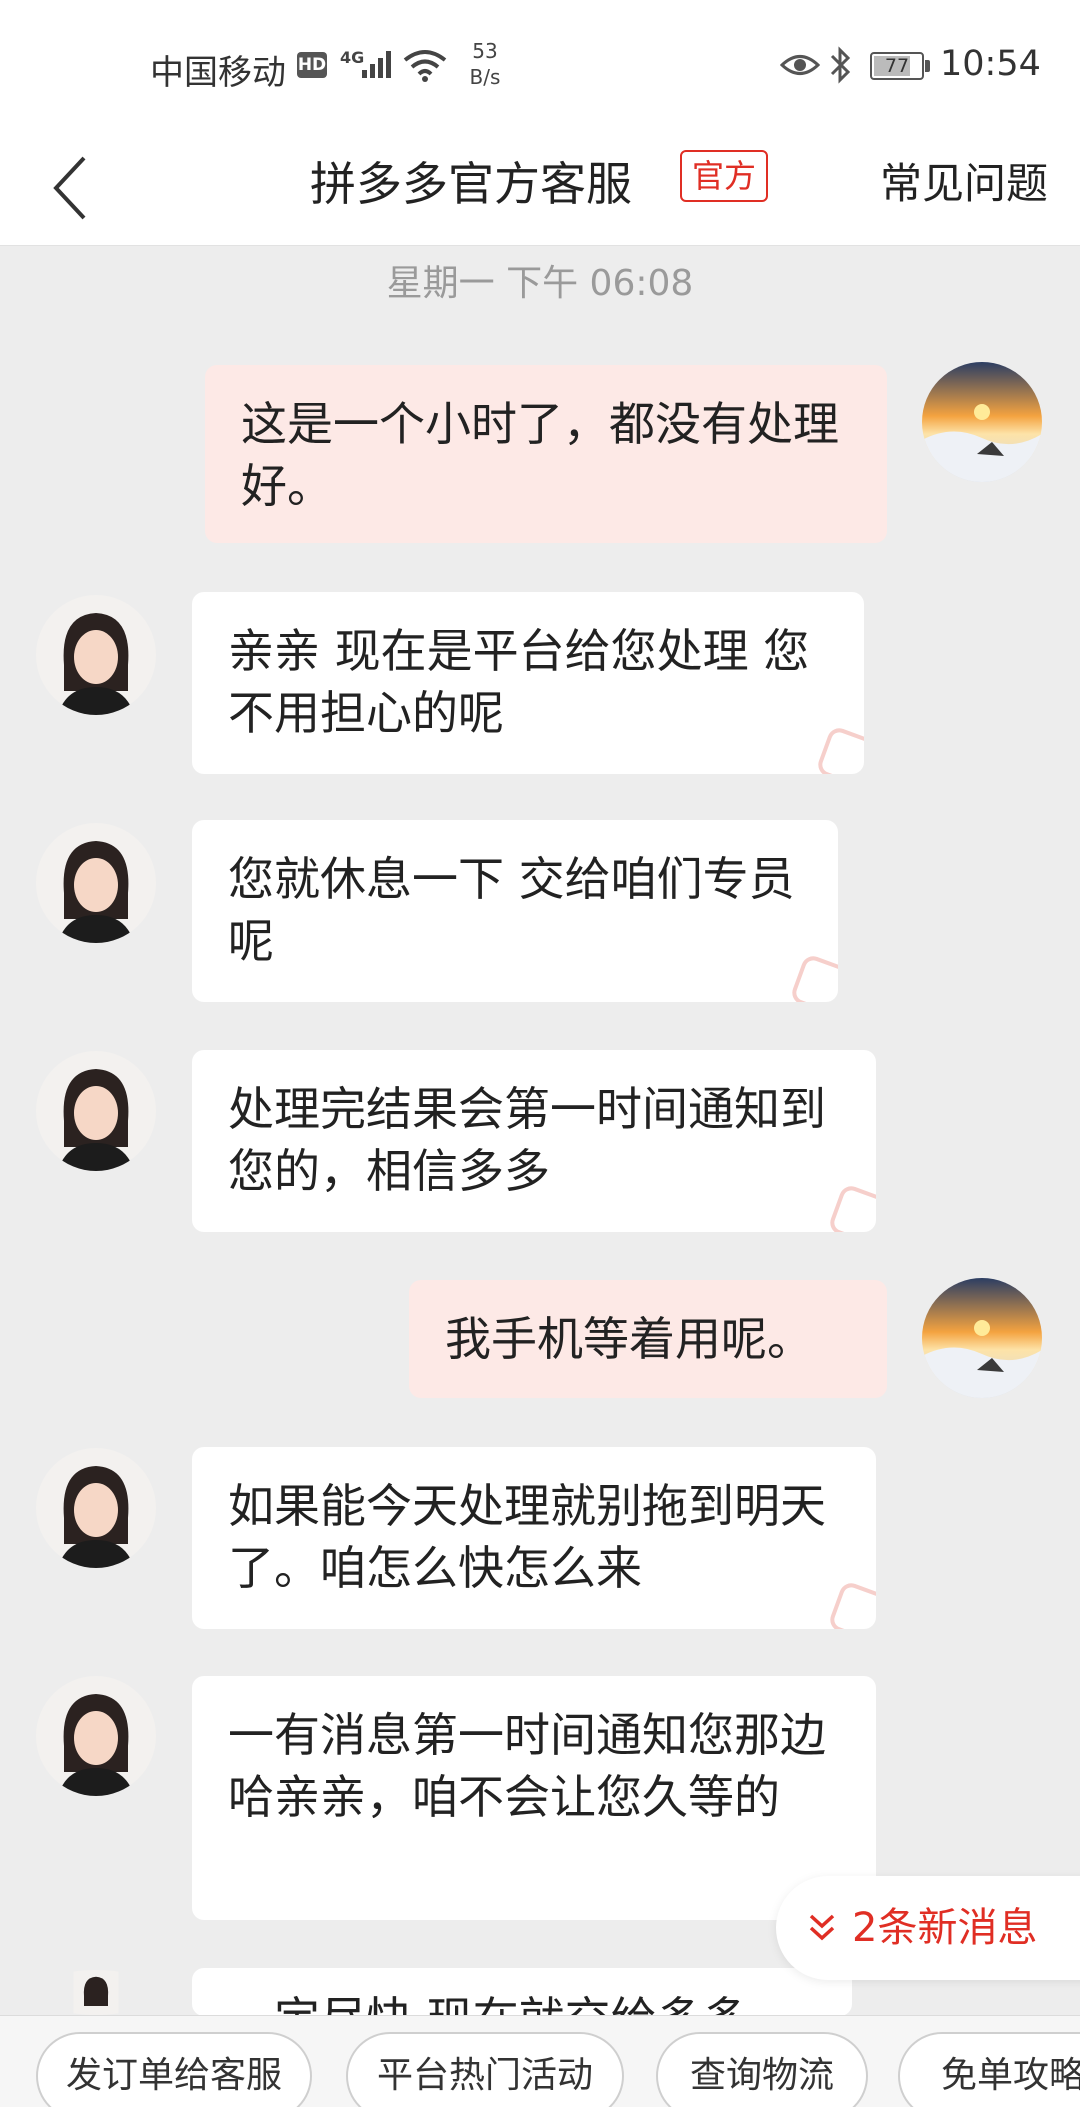  I want to click on eye-icon, so click(800, 65).